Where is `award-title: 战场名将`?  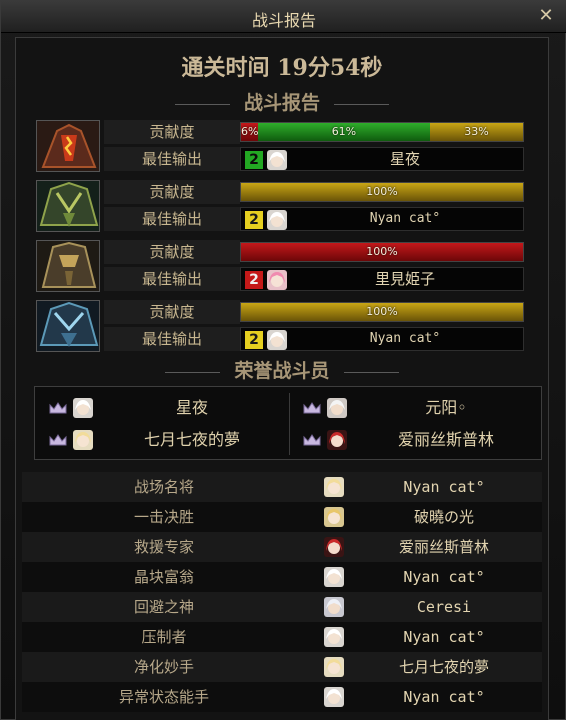
award-title: 战场名将 is located at coordinates (163, 487).